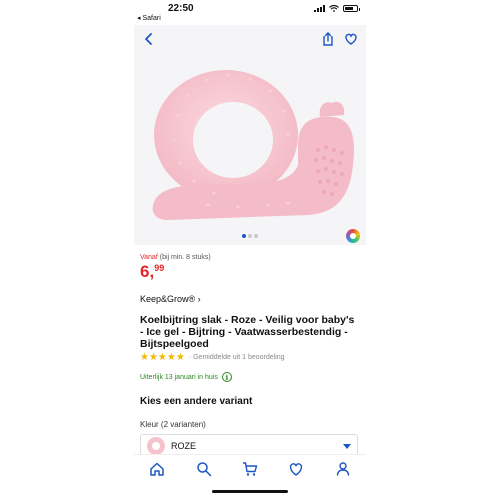  I want to click on price-note: Vanaf (bij min. 8 stuks), so click(175, 257).